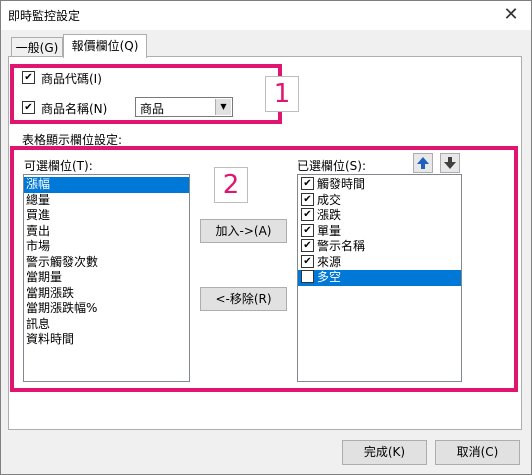 This screenshot has width=532, height=475. I want to click on tab-quote-fields: 報價欄位(Q), so click(105, 46).